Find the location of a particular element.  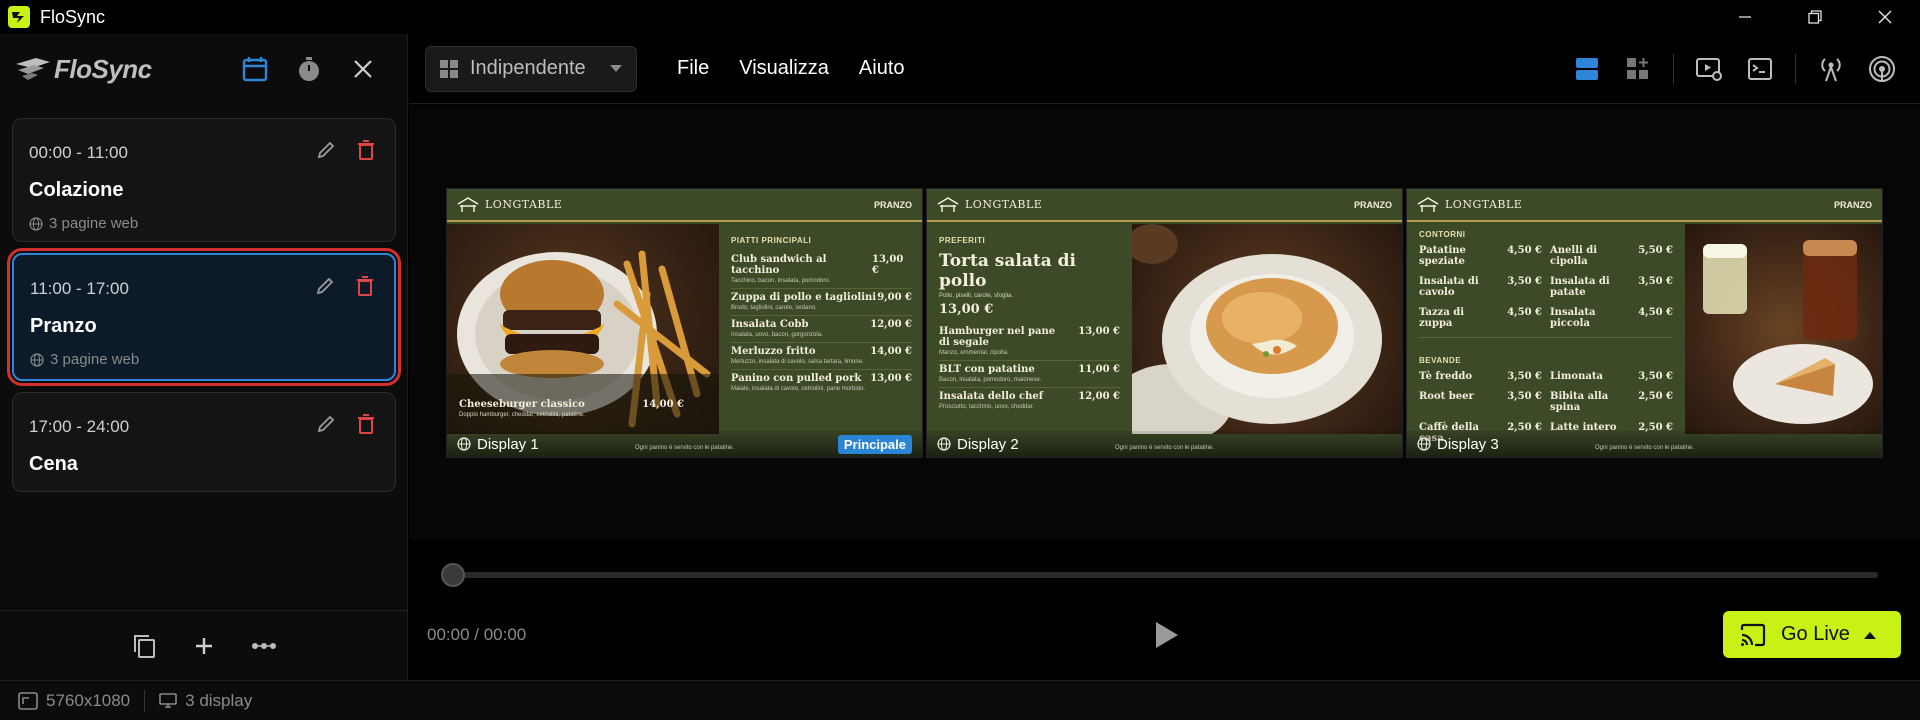

menu-item-name: Zuppa di pollo e tagliolini is located at coordinates (804, 297).